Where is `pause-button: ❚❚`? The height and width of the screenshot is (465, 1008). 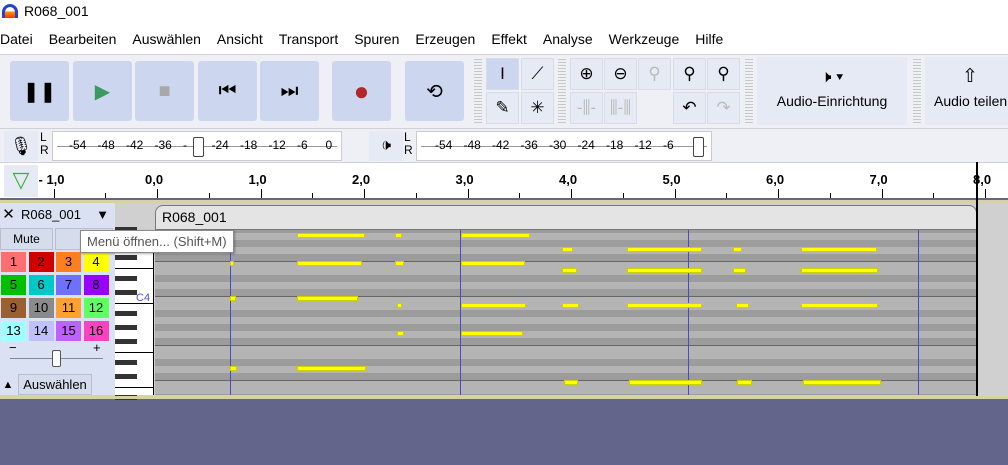 pause-button: ❚❚ is located at coordinates (39, 91).